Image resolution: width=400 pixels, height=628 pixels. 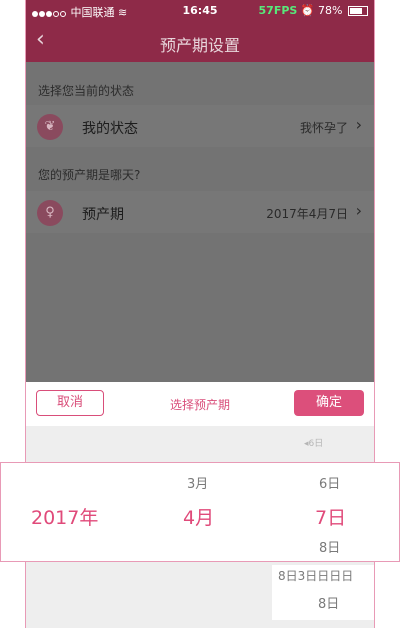 What do you see at coordinates (316, 576) in the screenshot?
I see `overlap-text: 8日3日日日日` at bounding box center [316, 576].